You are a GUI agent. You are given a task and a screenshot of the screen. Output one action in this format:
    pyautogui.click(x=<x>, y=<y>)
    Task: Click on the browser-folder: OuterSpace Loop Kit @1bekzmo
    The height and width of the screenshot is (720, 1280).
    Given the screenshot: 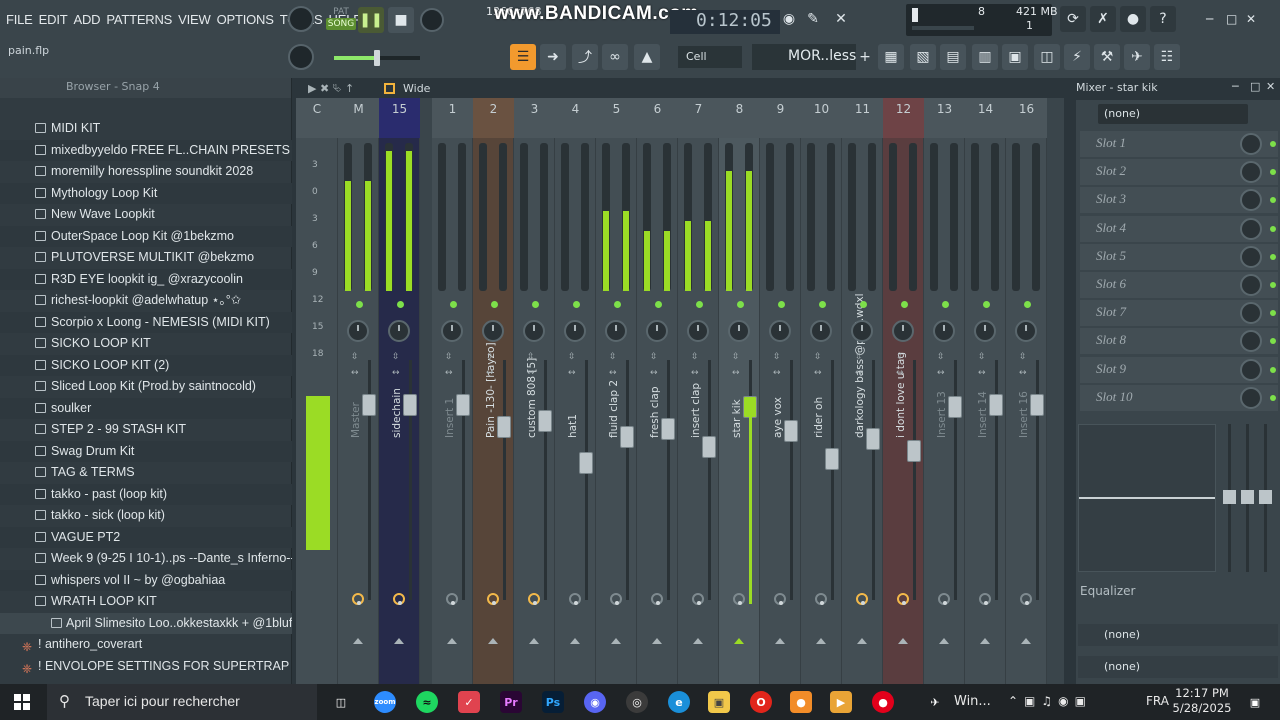 What is the action you would take?
    pyautogui.click(x=146, y=236)
    